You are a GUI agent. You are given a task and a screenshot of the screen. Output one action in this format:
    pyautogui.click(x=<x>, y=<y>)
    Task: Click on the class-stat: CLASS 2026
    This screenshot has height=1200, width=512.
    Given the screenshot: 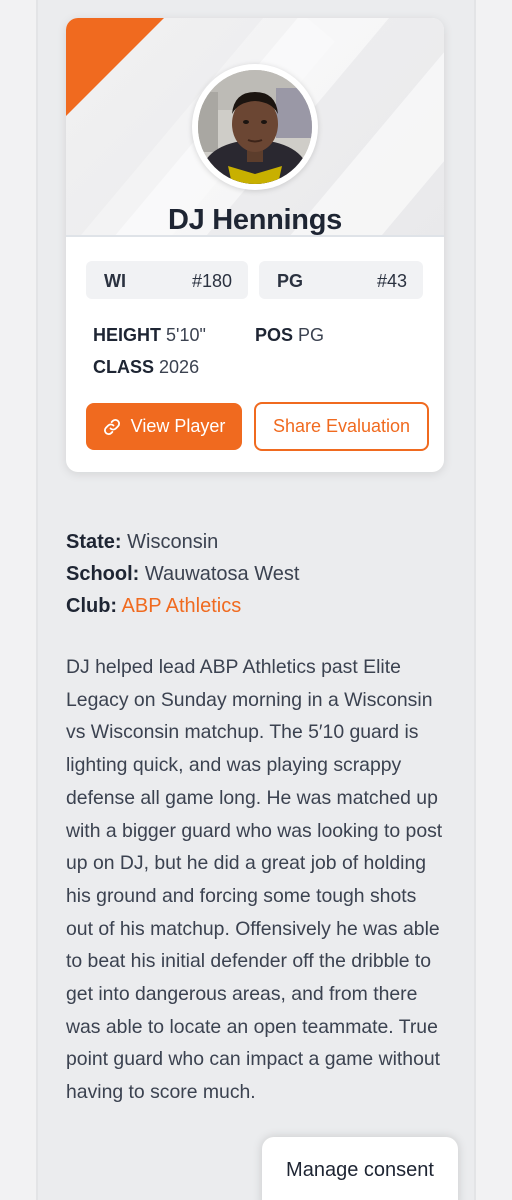 What is the action you would take?
    pyautogui.click(x=146, y=367)
    